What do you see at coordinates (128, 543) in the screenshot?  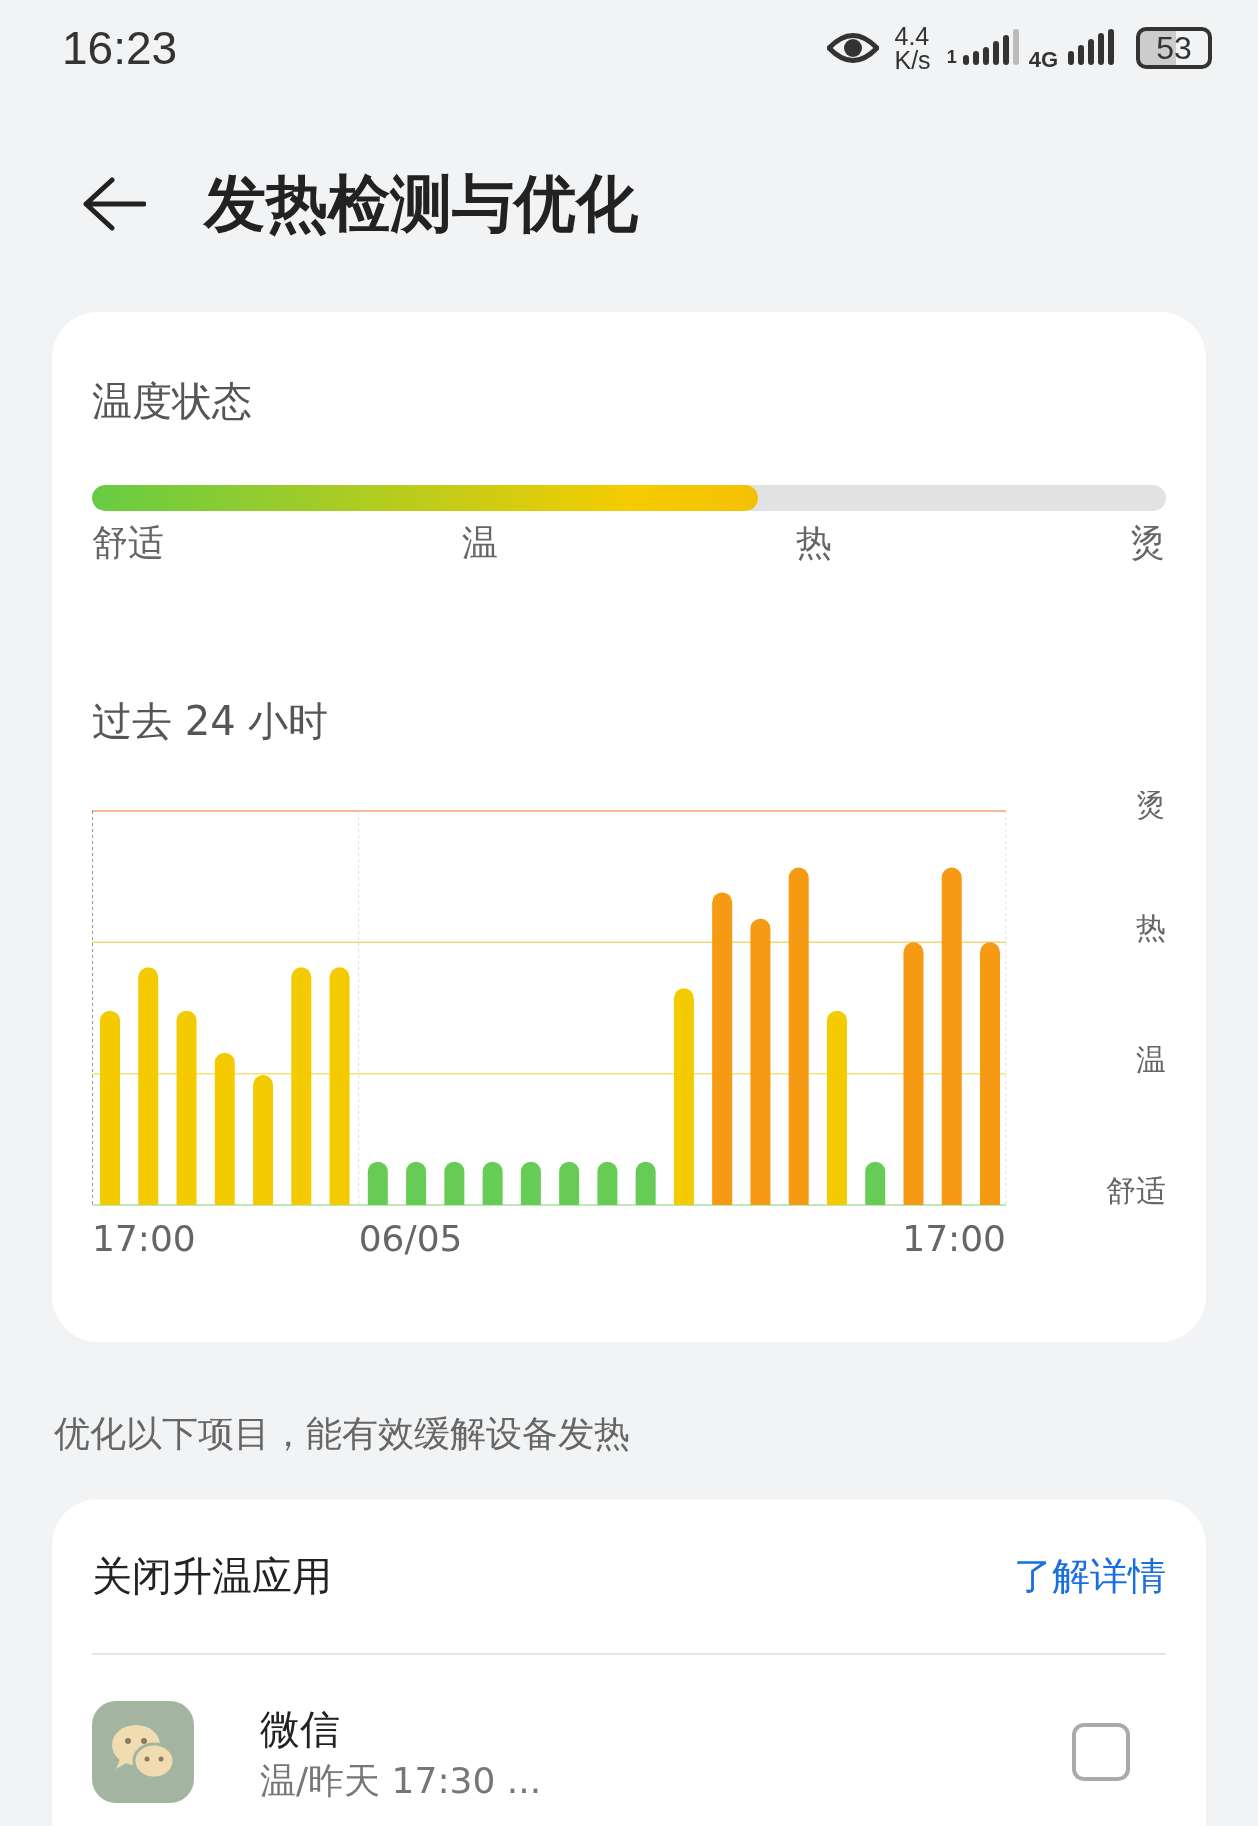 I see `scale-label: 舒适` at bounding box center [128, 543].